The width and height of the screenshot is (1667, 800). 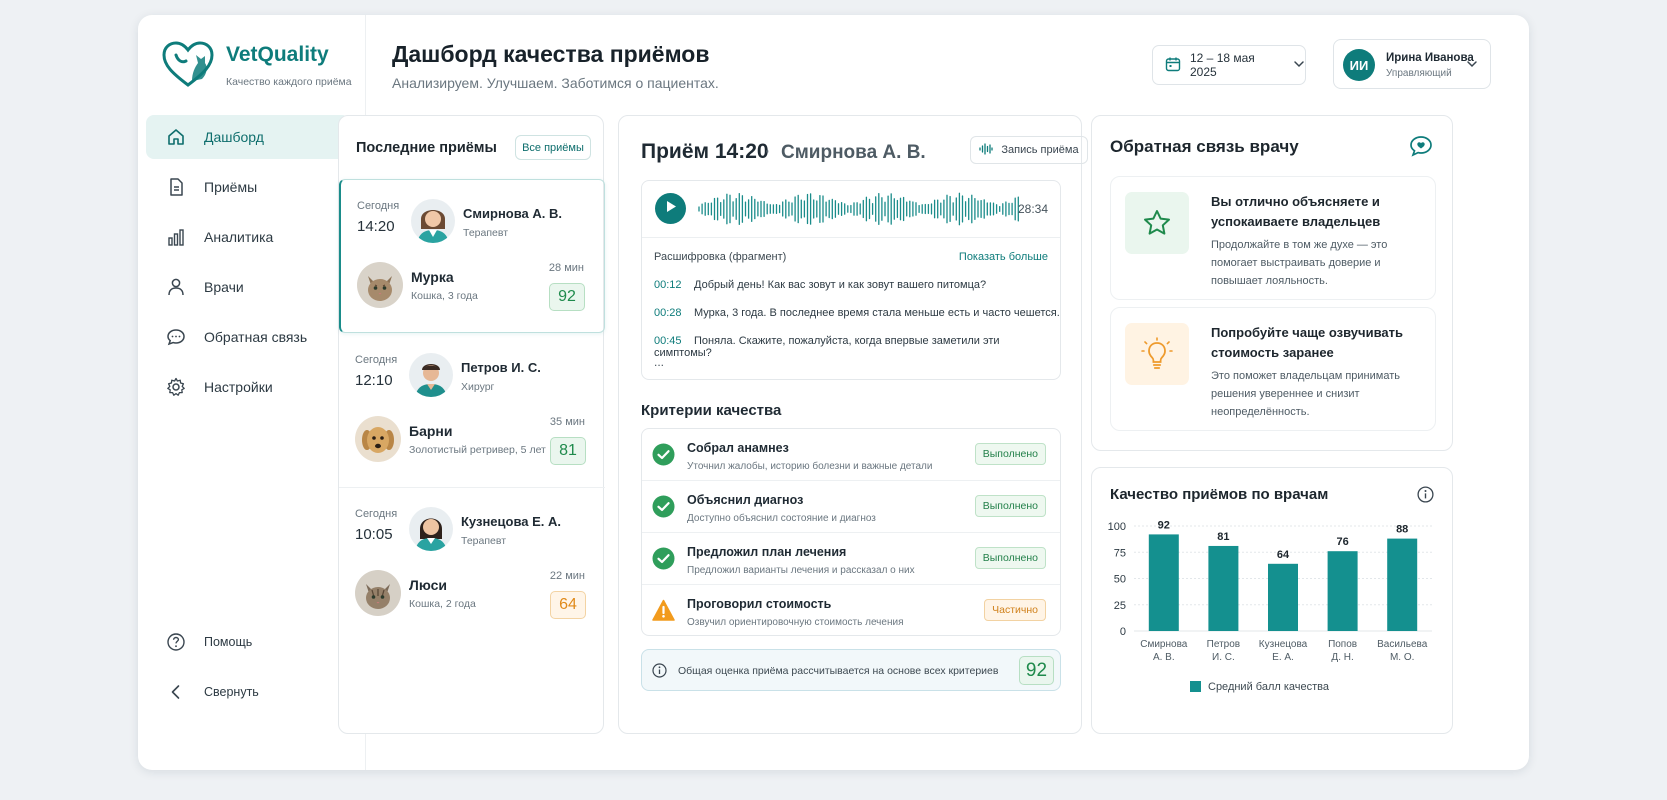 I want to click on lightbulb-icon, so click(x=1157, y=354).